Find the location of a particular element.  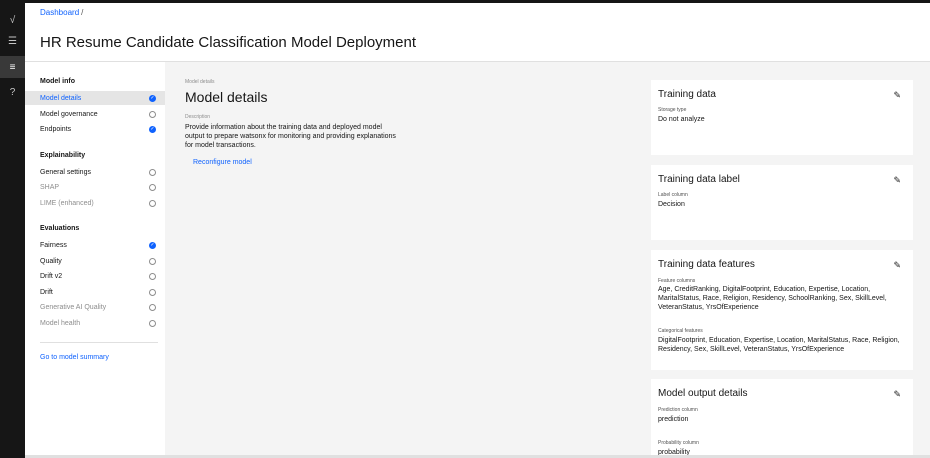

breadcrumb-dashboard-link: Dashboard is located at coordinates (59, 12).